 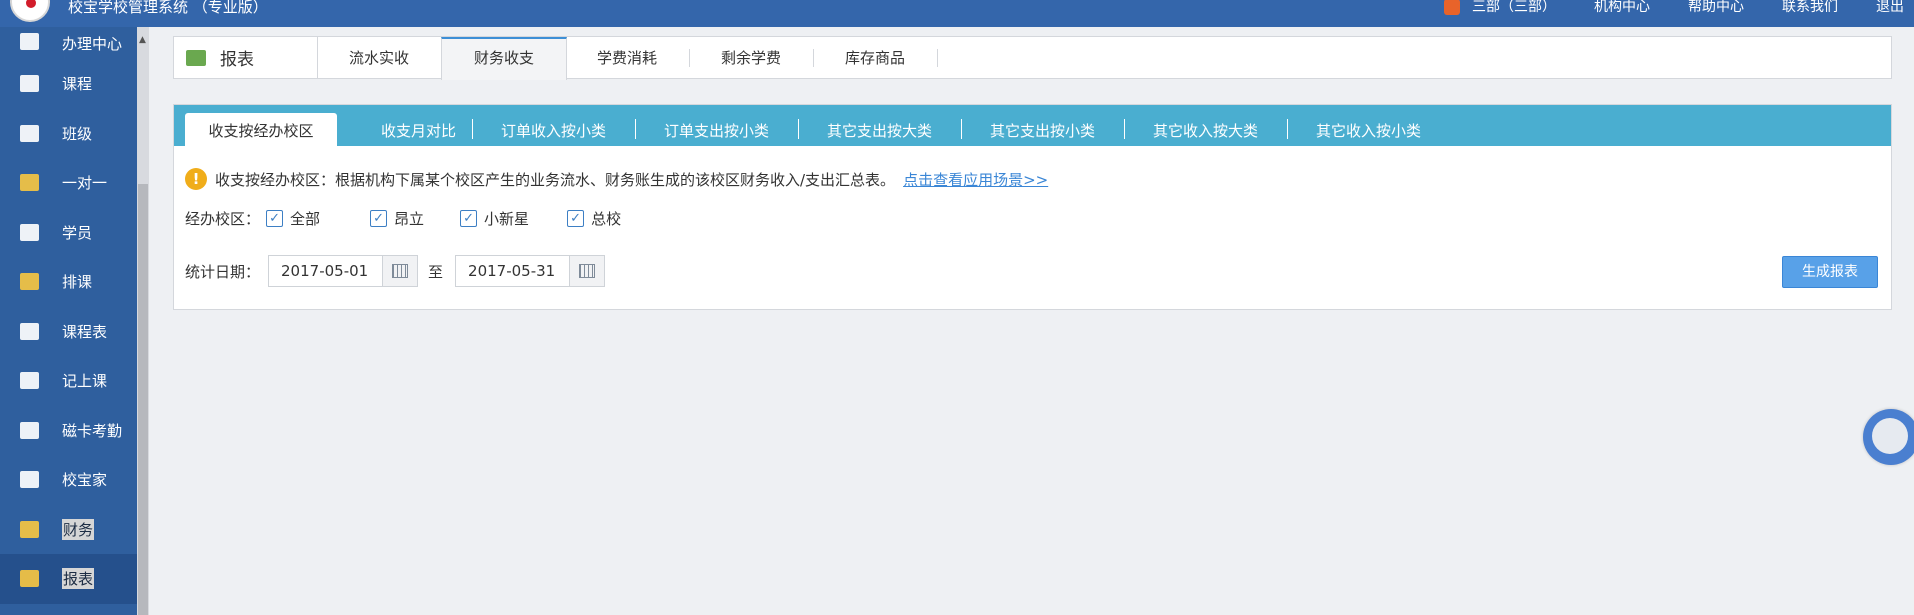 What do you see at coordinates (1716, 8) in the screenshot?
I see `help-center-link: 帮助中心` at bounding box center [1716, 8].